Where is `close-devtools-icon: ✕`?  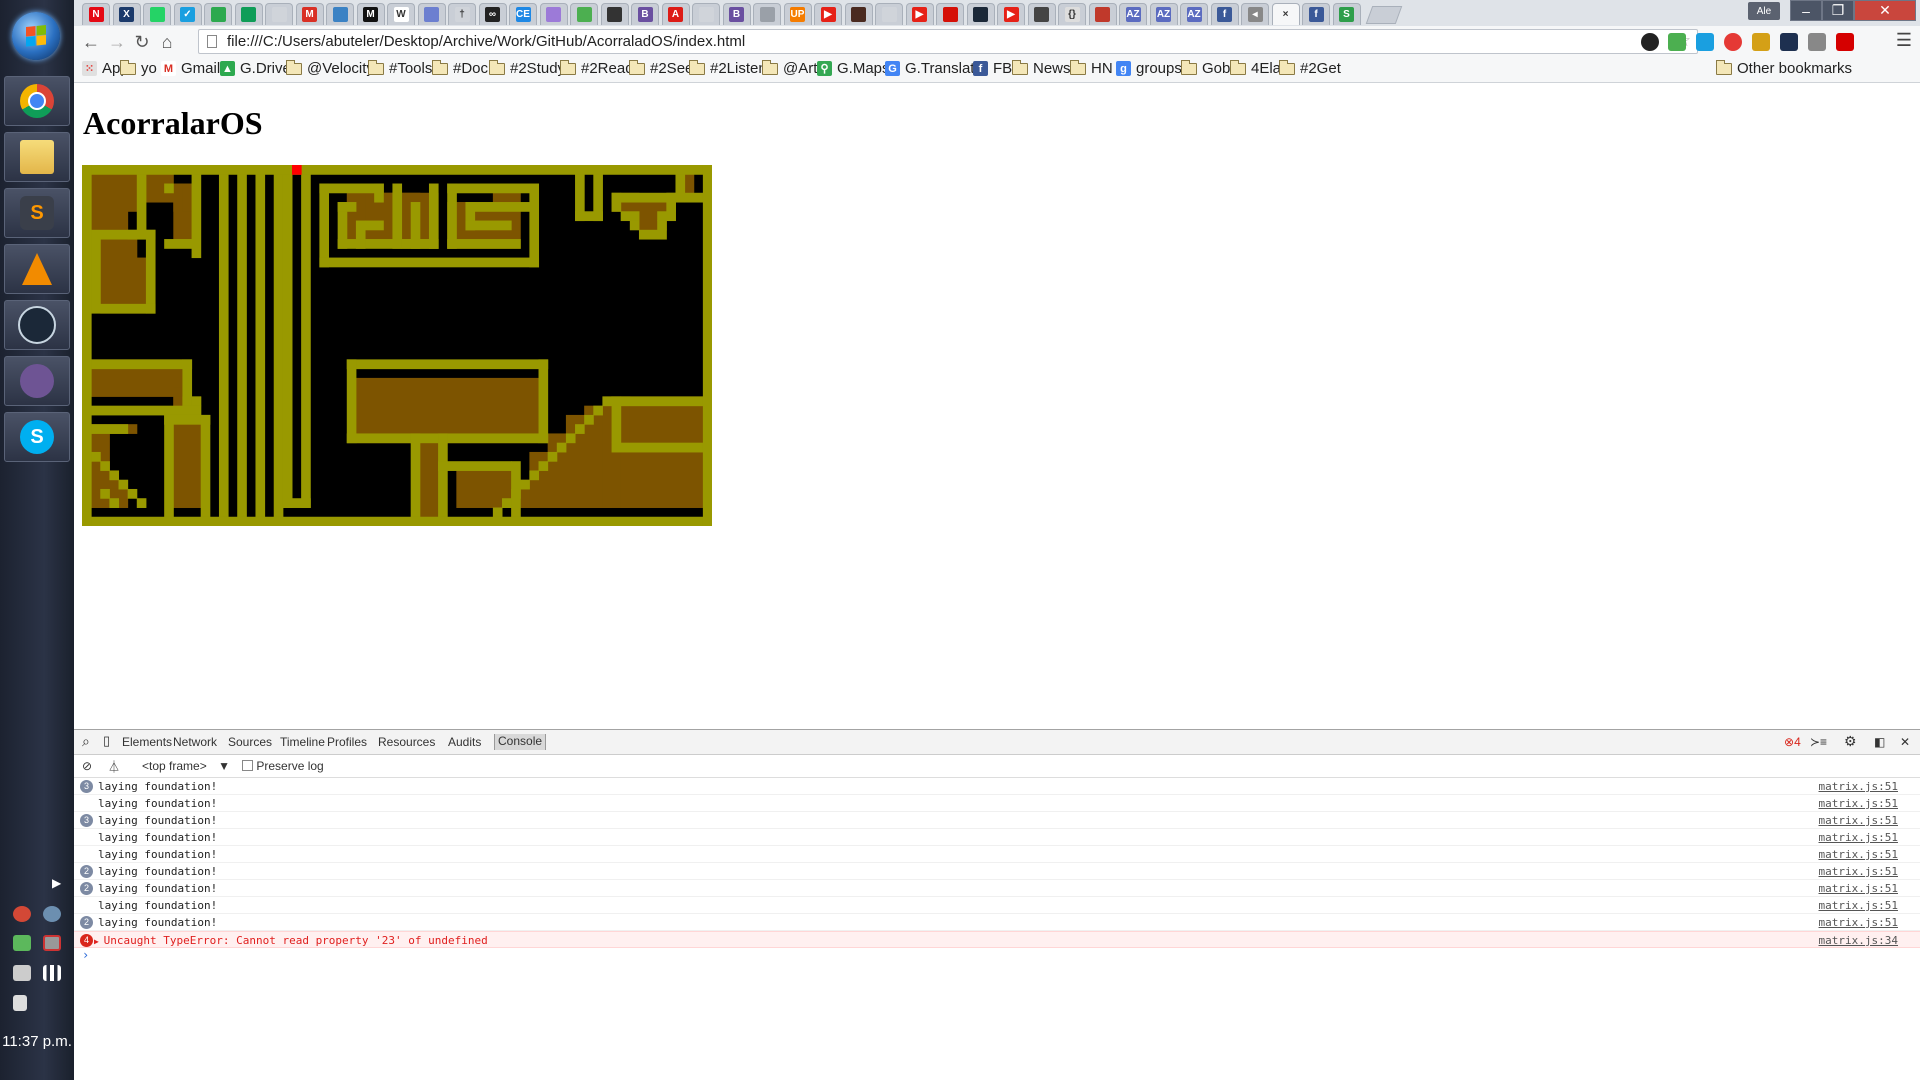
close-devtools-icon: ✕ is located at coordinates (1905, 742).